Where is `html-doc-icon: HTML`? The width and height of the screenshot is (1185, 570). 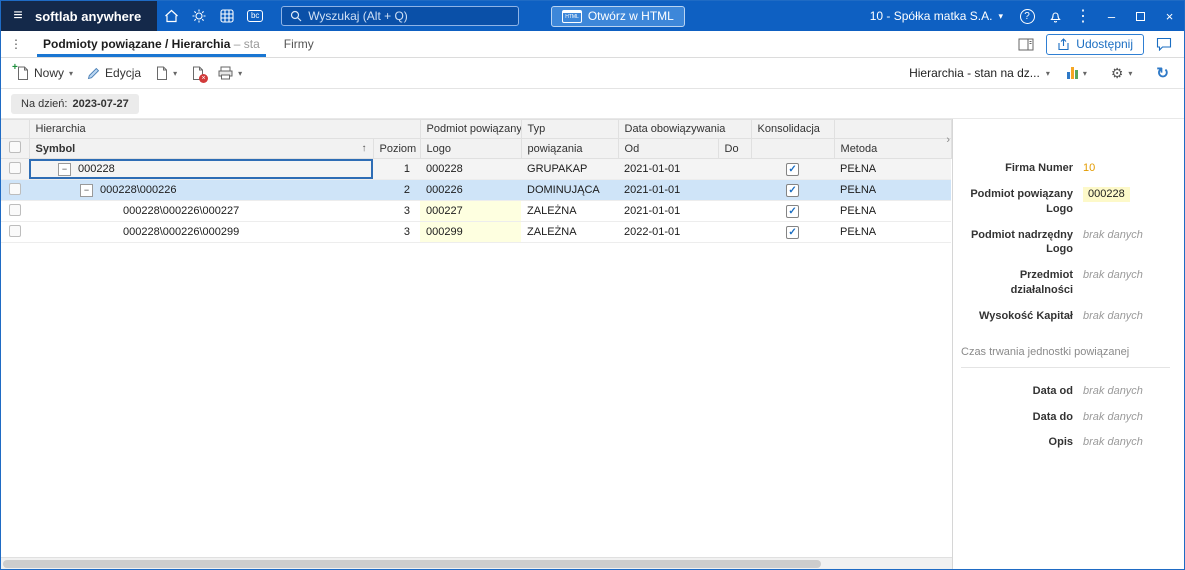
html-doc-icon: HTML is located at coordinates (572, 16).